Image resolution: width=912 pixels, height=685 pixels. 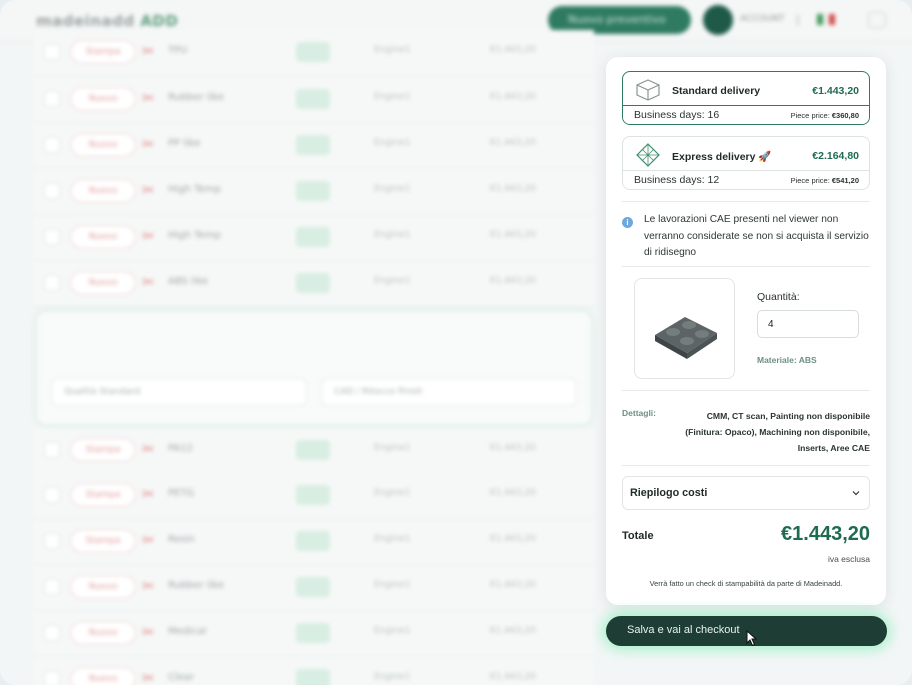 I want to click on table-row: Nuovo ✂ Clear Engine1 €1.443,20, so click(x=314, y=671).